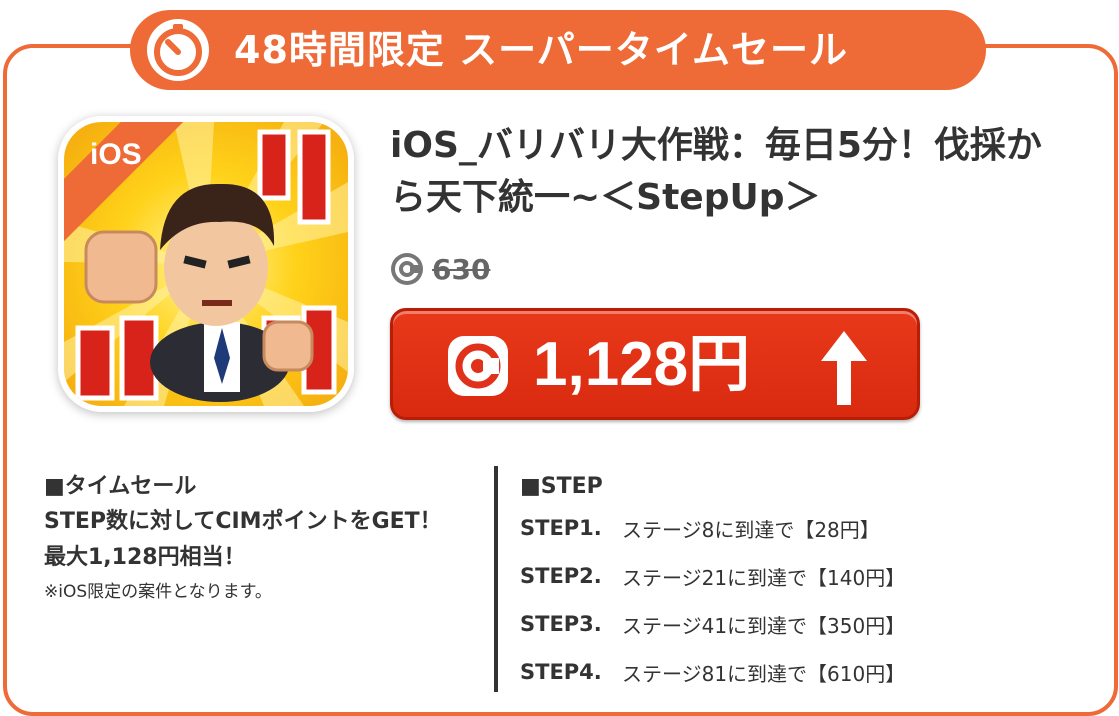 The height and width of the screenshot is (716, 1119). I want to click on price-value: 1,128円, so click(642, 364).